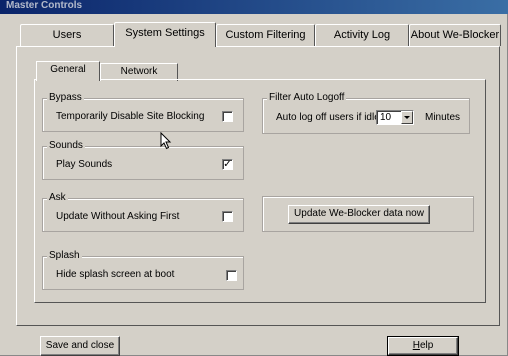  Describe the element at coordinates (227, 164) in the screenshot. I see `sounds-checkbox: ✓` at that location.